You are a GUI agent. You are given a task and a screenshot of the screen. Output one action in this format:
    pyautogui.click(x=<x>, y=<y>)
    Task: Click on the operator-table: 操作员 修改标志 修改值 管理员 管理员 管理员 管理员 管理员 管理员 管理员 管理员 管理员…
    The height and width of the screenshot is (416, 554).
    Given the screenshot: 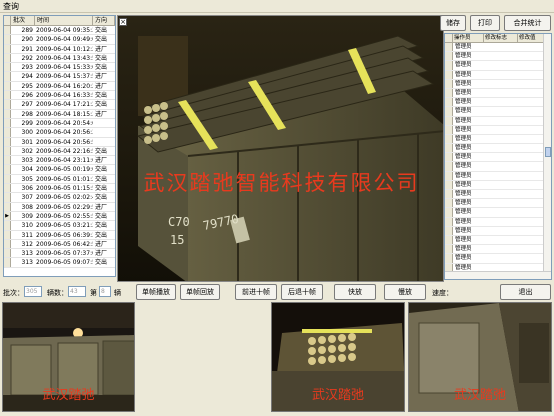 What is the action you would take?
    pyautogui.click(x=498, y=156)
    